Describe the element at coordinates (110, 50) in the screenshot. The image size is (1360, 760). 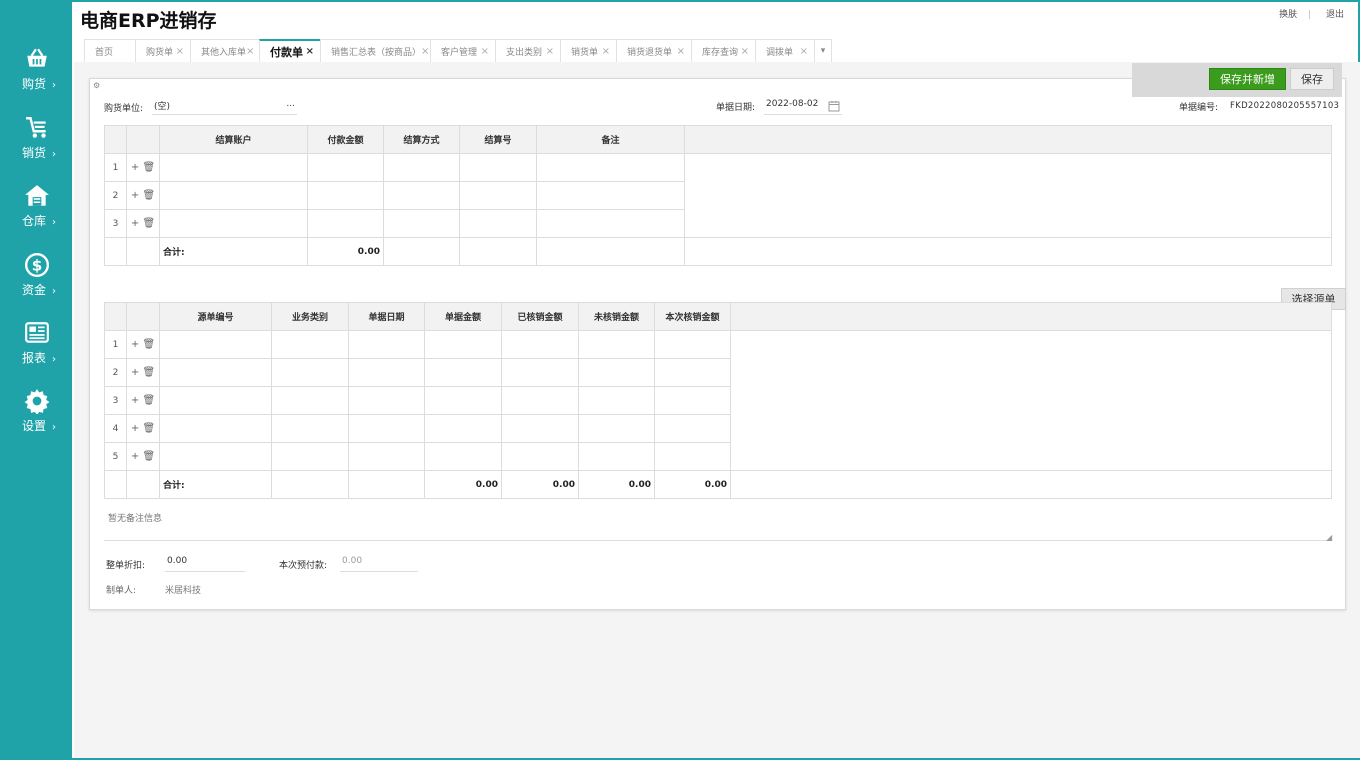
I see `tab-0: 首页` at that location.